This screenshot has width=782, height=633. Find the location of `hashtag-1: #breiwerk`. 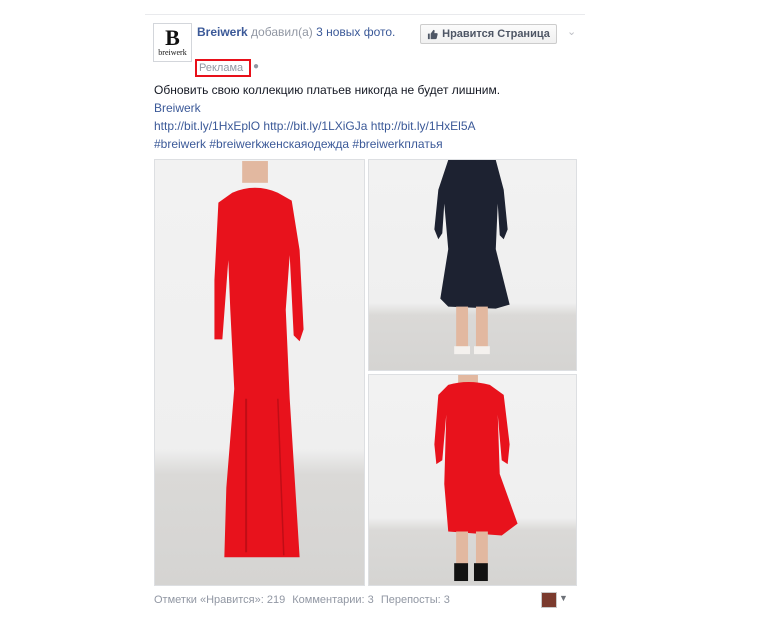

hashtag-1: #breiwerk is located at coordinates (180, 144).